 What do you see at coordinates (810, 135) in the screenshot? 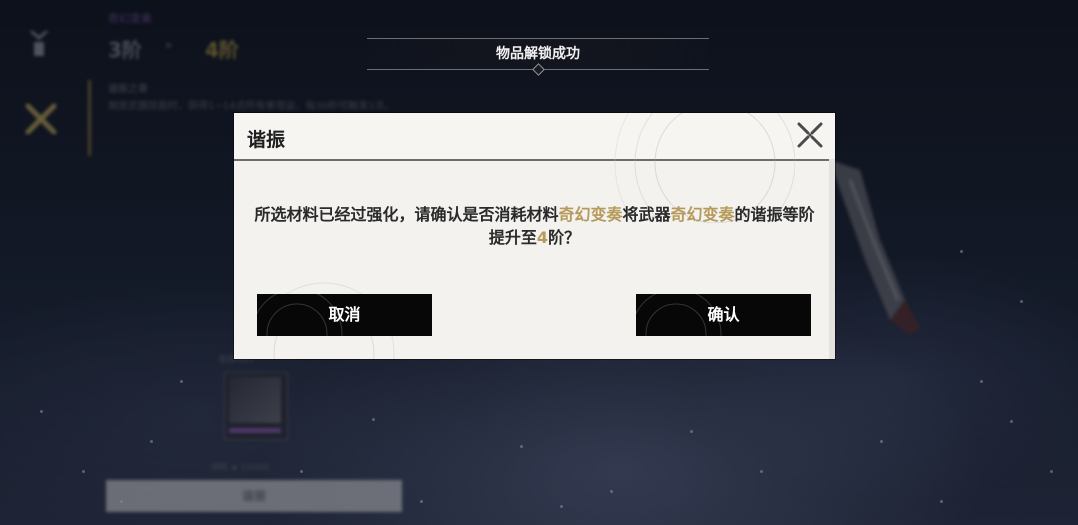
I see `close-icon` at bounding box center [810, 135].